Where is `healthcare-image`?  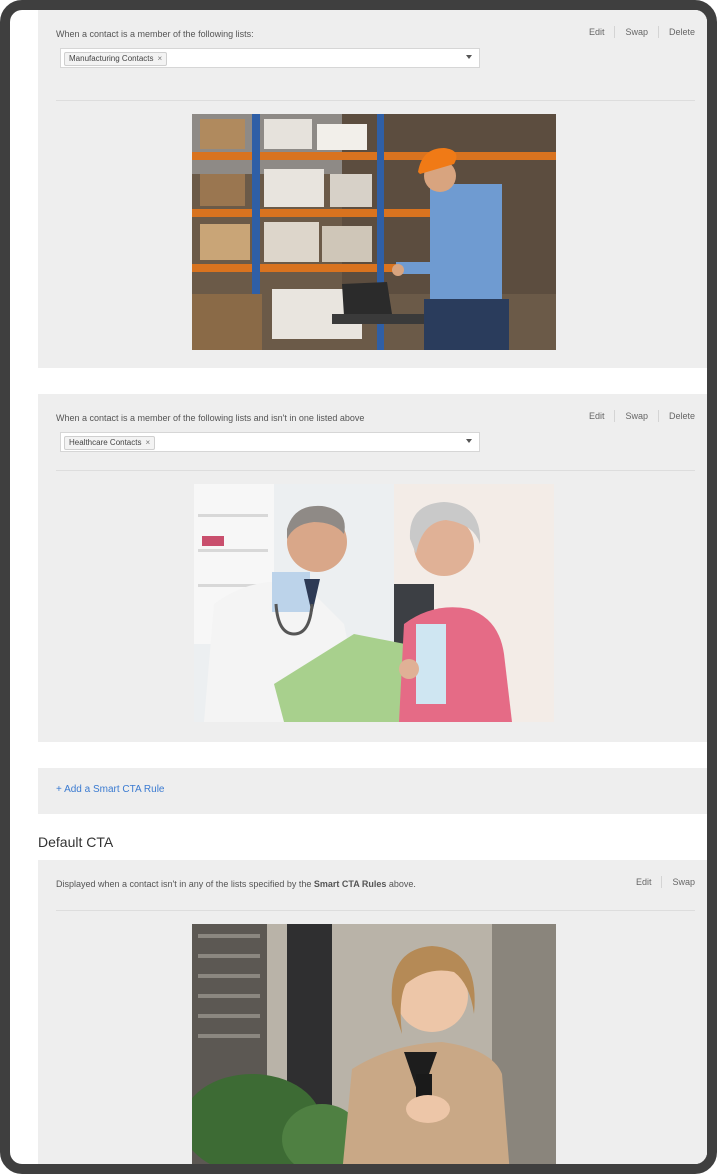
healthcare-image is located at coordinates (374, 603).